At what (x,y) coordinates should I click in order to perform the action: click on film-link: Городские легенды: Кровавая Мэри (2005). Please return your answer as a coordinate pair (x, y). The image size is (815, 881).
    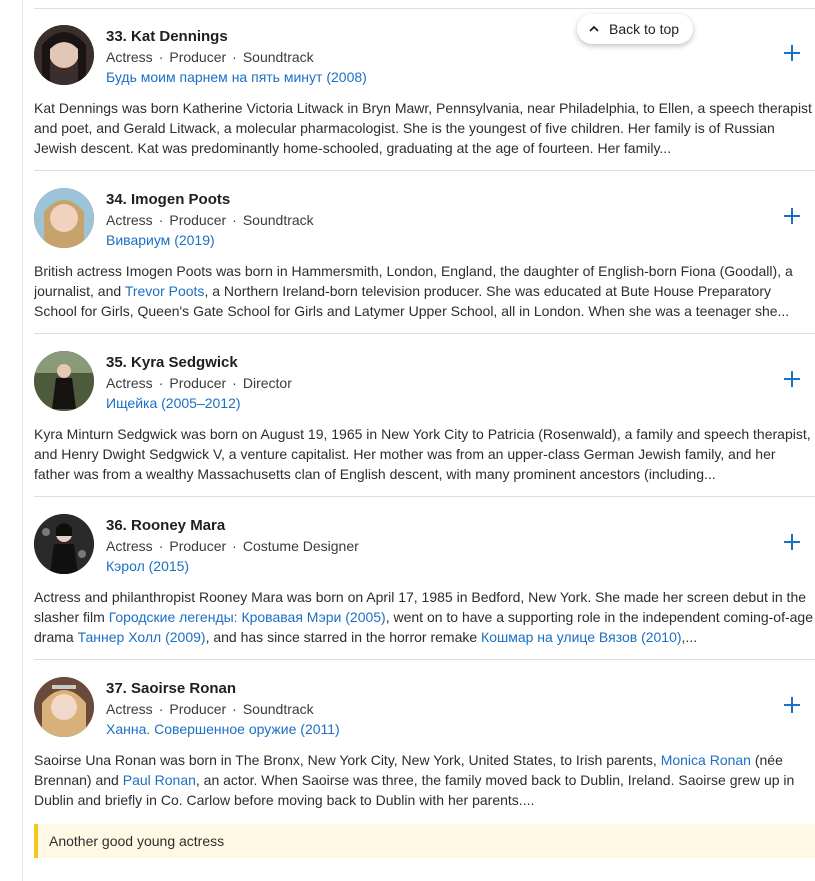
    Looking at the image, I should click on (247, 617).